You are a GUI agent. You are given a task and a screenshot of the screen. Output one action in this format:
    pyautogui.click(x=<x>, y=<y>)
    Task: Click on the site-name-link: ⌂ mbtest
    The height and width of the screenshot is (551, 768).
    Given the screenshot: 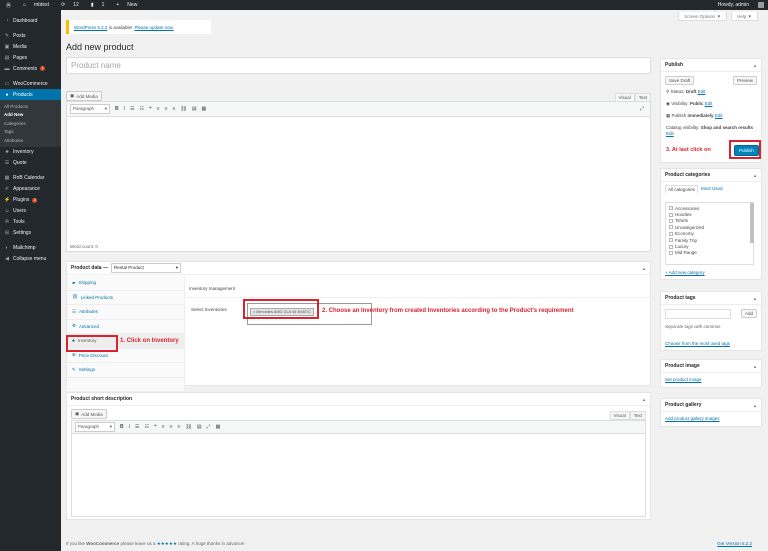 What is the action you would take?
    pyautogui.click(x=33, y=5)
    